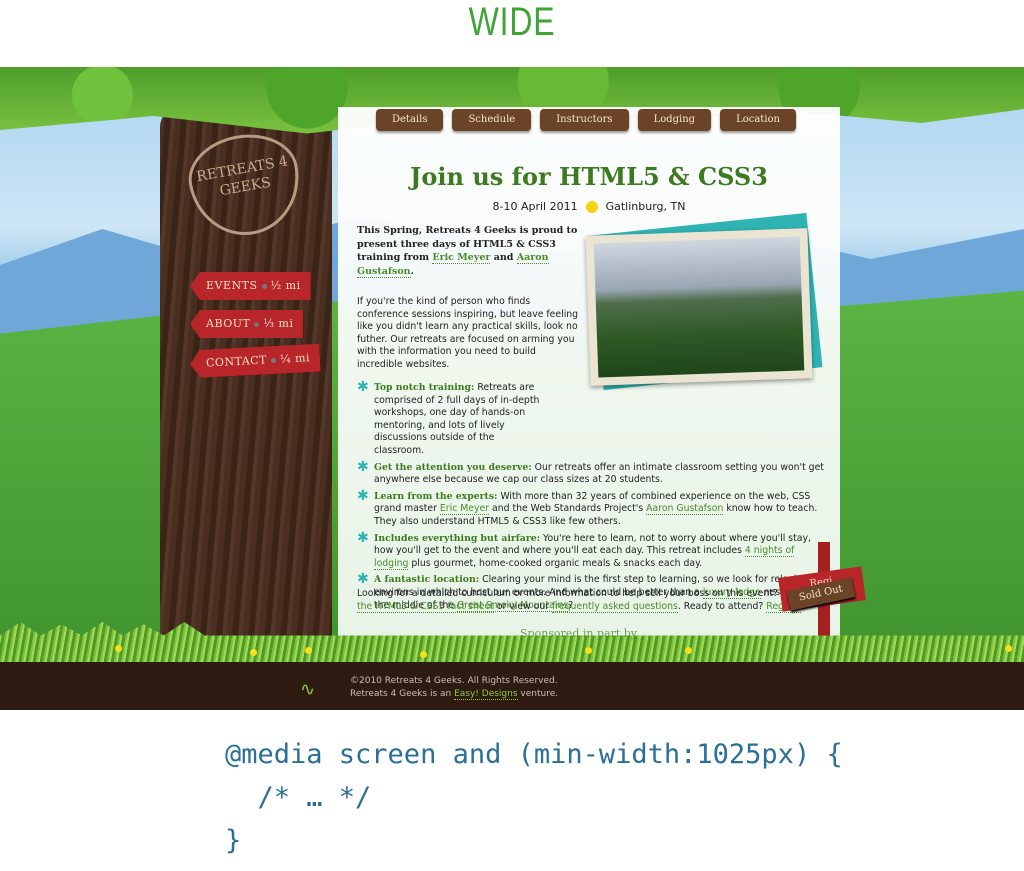  What do you see at coordinates (589, 176) in the screenshot?
I see `headline: Join us for HTML5 & CSS3` at bounding box center [589, 176].